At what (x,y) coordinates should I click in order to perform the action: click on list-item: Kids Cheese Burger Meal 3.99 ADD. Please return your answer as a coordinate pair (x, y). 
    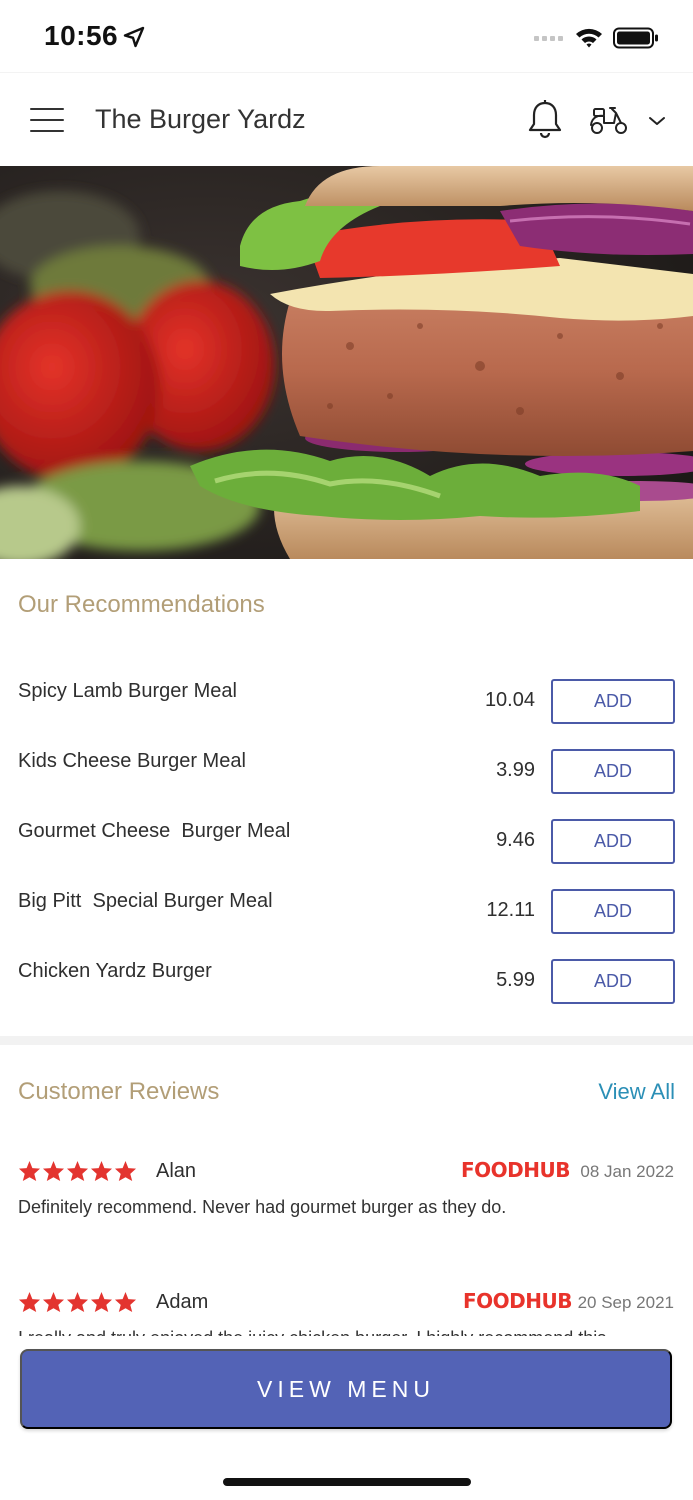
    Looking at the image, I should click on (346, 775).